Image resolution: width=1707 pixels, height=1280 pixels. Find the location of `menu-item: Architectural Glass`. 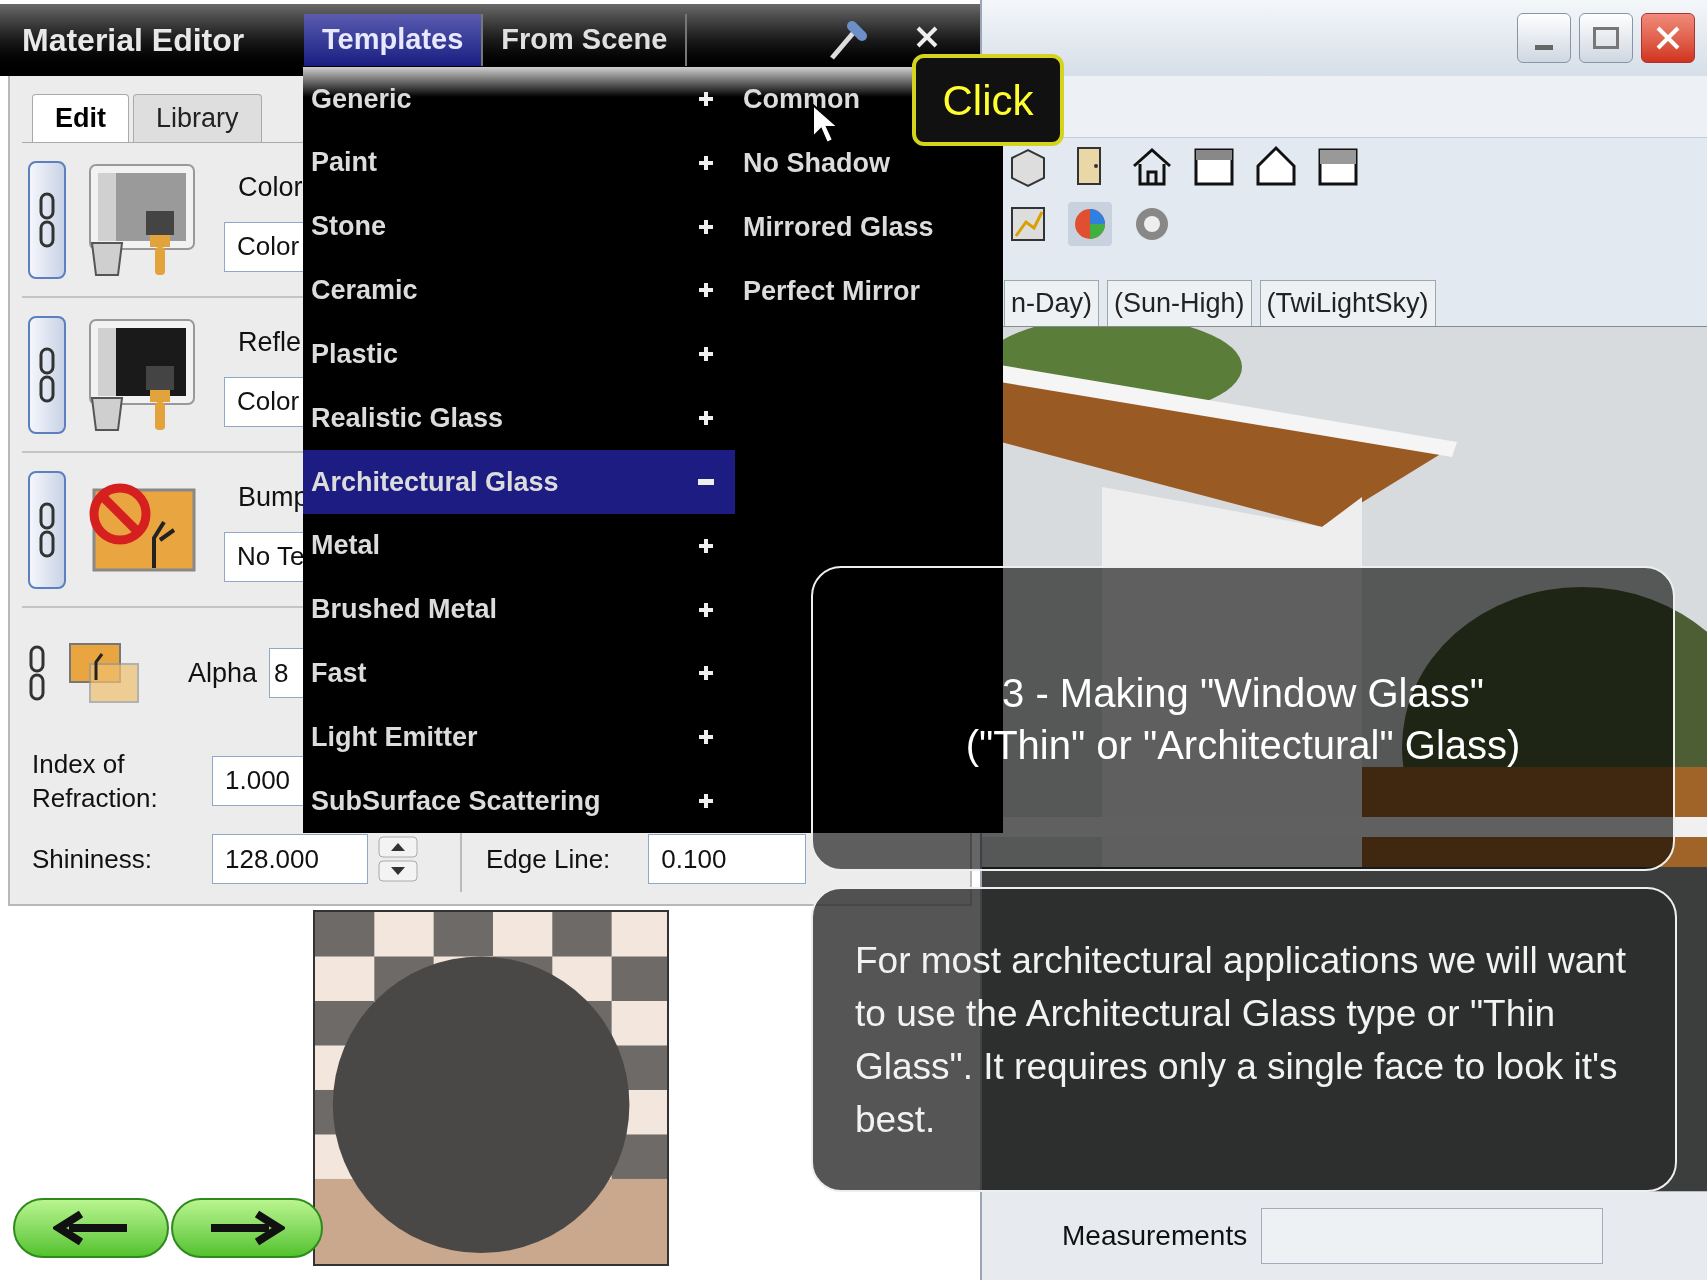

menu-item: Architectural Glass is located at coordinates (519, 481).